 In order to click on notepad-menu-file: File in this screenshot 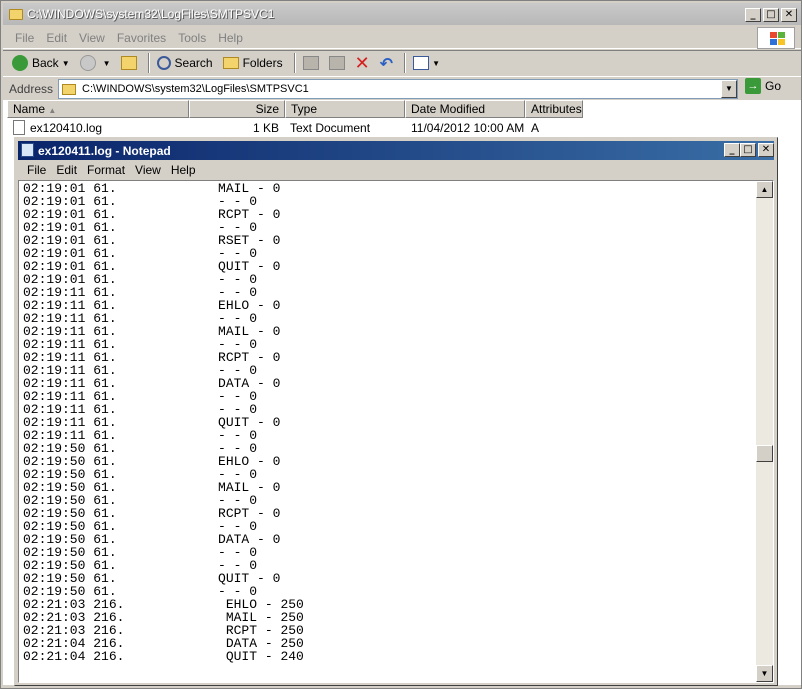, I will do `click(36, 170)`.